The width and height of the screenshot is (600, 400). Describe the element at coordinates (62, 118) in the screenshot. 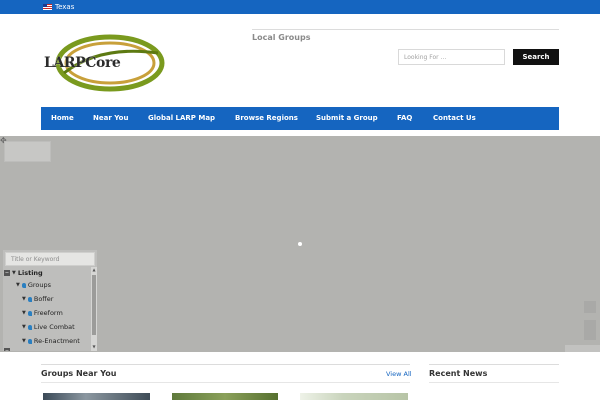

I see `nav-home: Home` at that location.